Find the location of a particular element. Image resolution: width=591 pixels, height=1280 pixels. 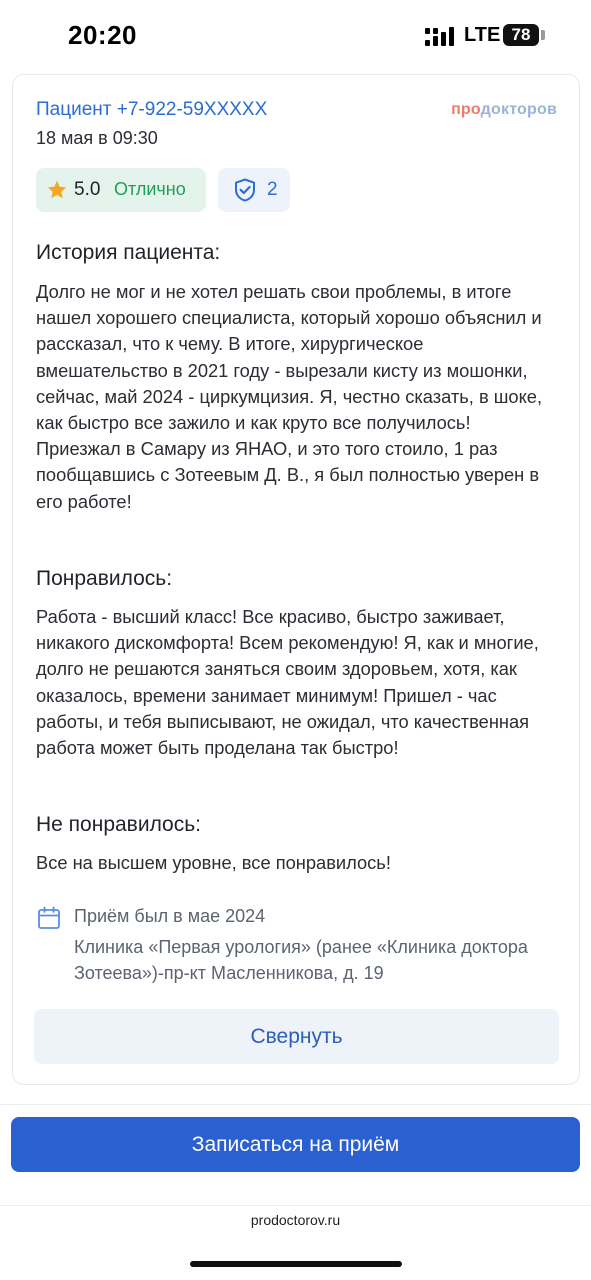

status-time: 20:20 is located at coordinates (102, 35).